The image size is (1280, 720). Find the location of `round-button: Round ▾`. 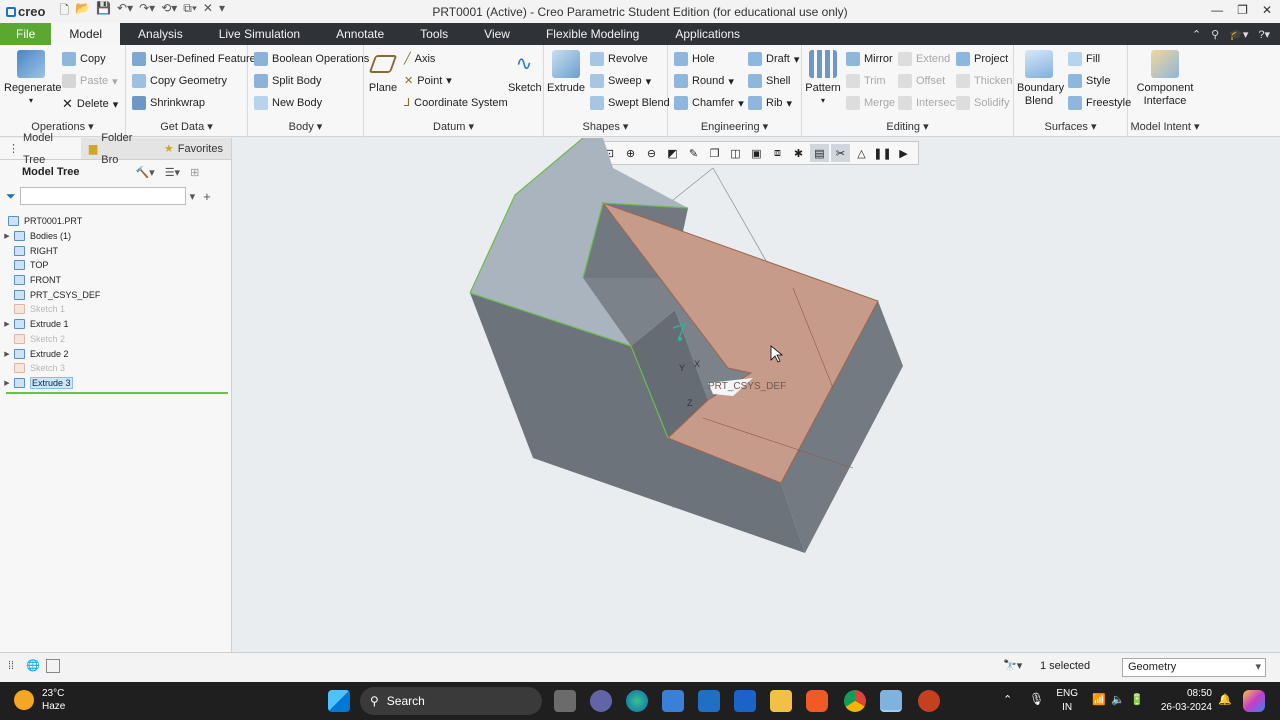

round-button: Round ▾ is located at coordinates (704, 81).